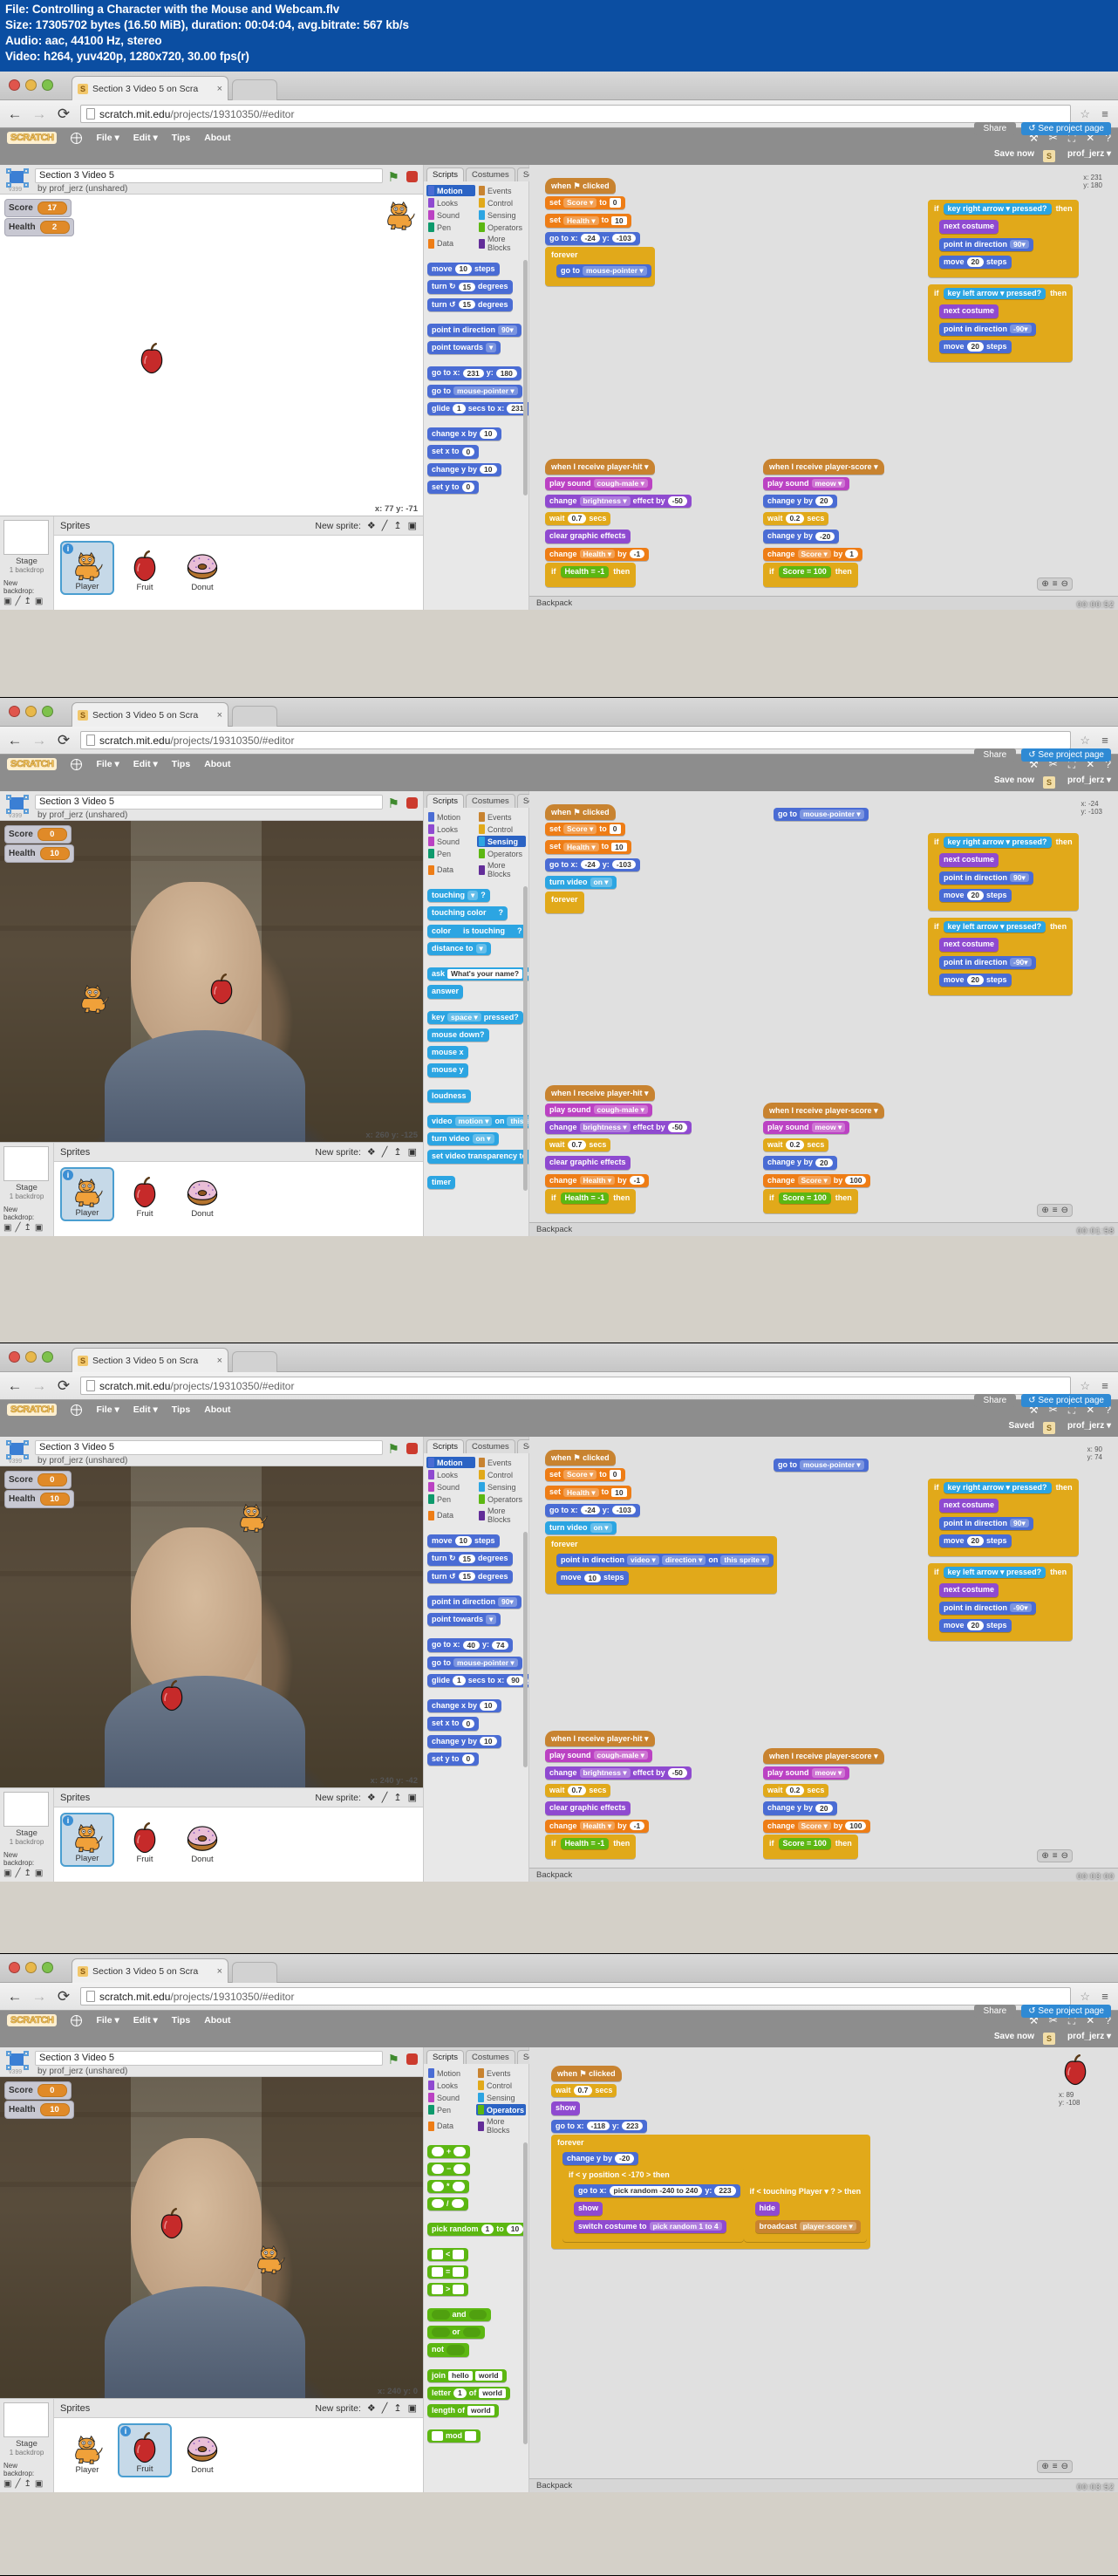  What do you see at coordinates (1042, 755) in the screenshot?
I see `share-buttons: Share ↺ See project page` at bounding box center [1042, 755].